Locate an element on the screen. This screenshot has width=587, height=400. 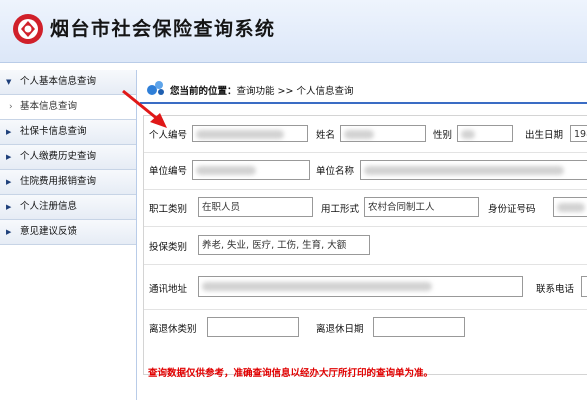
name-field is located at coordinates (383, 133).